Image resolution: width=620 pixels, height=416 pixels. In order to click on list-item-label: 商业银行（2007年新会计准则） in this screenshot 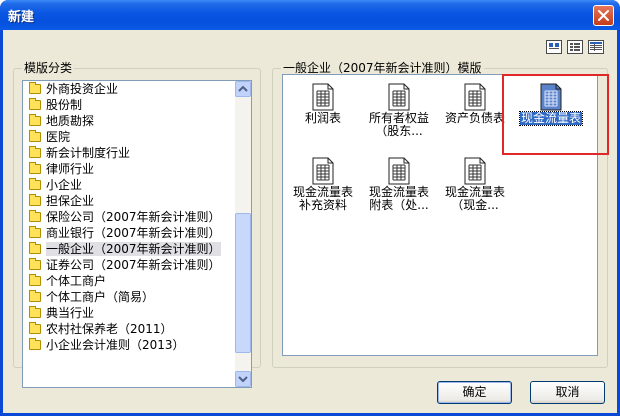, I will do `click(133, 233)`.